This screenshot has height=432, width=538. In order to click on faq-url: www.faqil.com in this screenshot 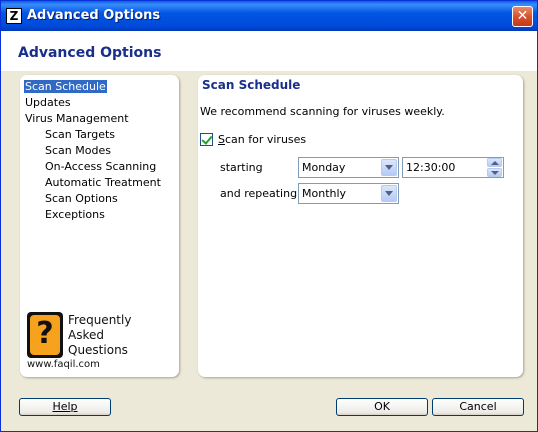, I will do `click(63, 364)`.